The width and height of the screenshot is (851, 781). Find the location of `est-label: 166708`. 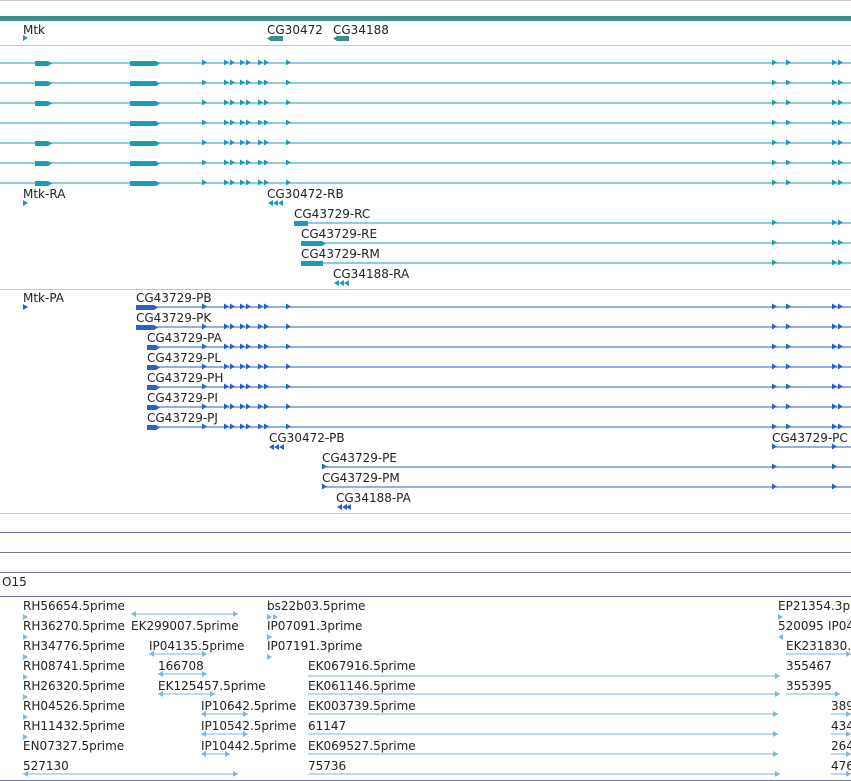

est-label: 166708 is located at coordinates (181, 666).